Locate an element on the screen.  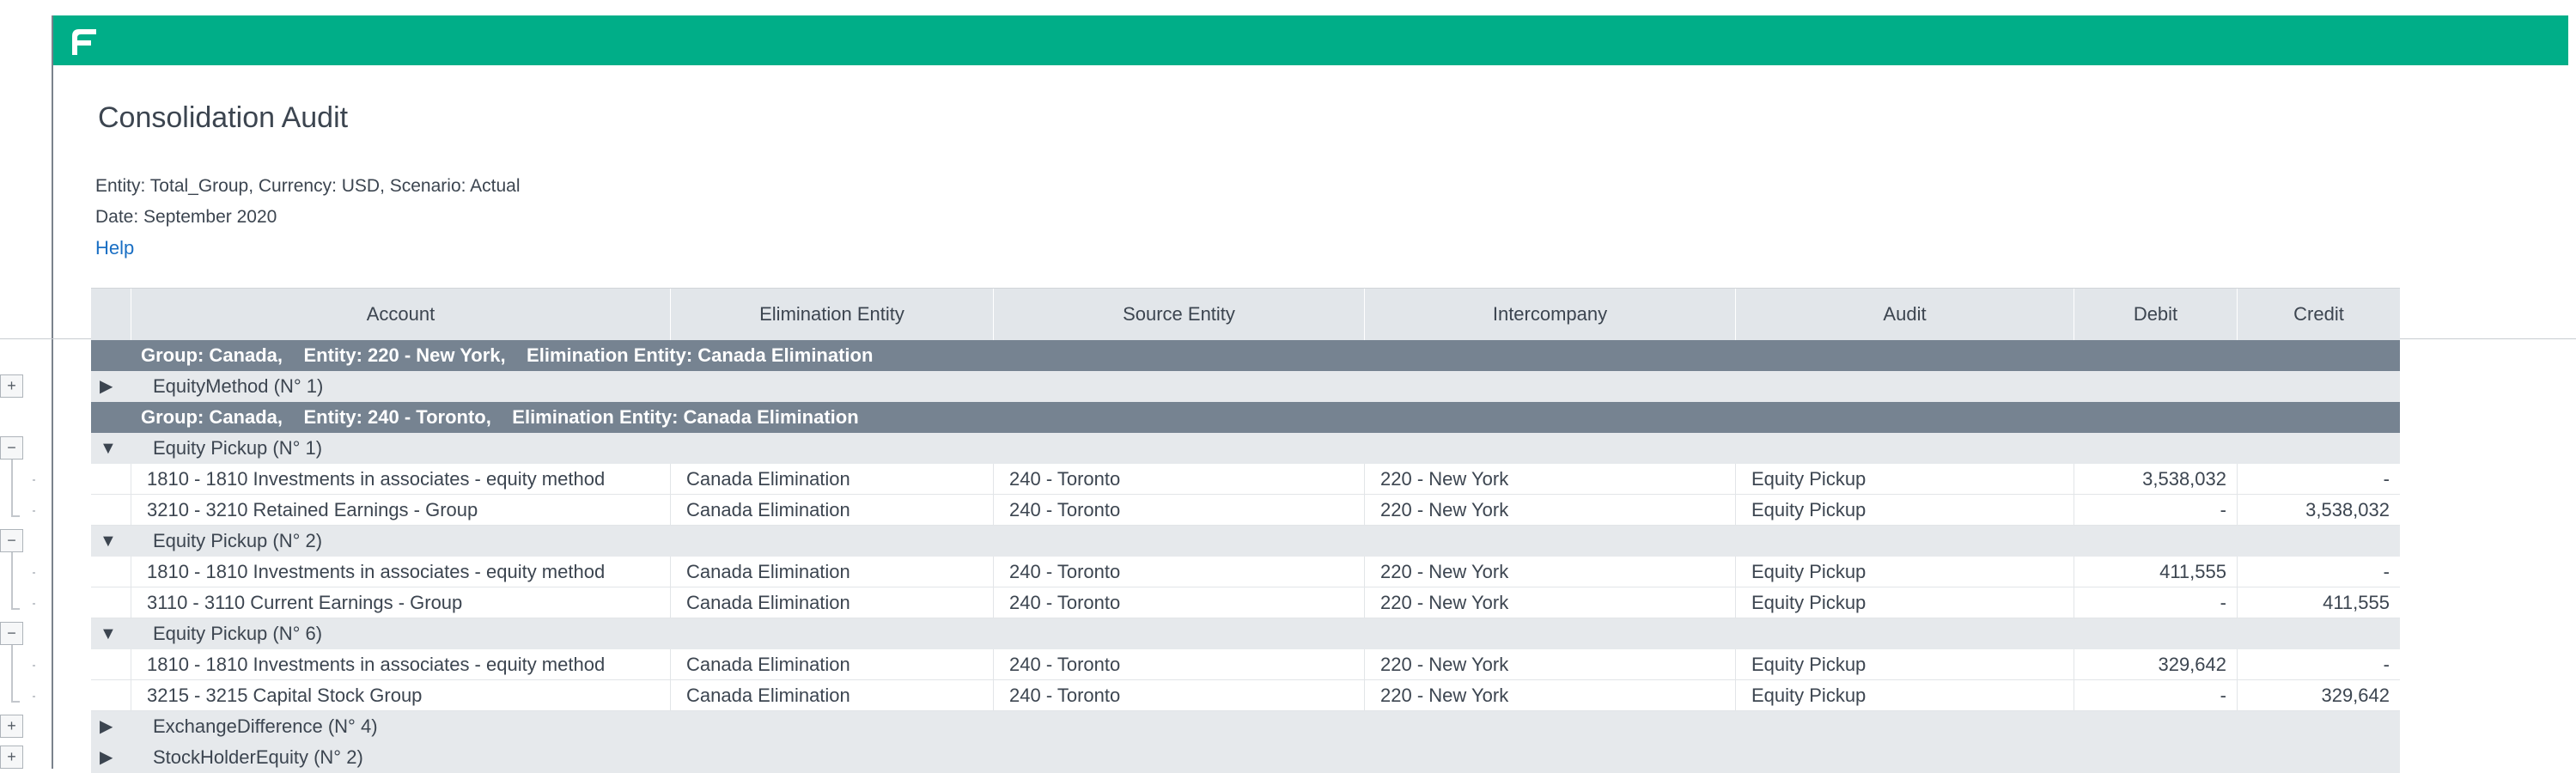
section-label: ExchangeDifference (N° 4) is located at coordinates (265, 726).